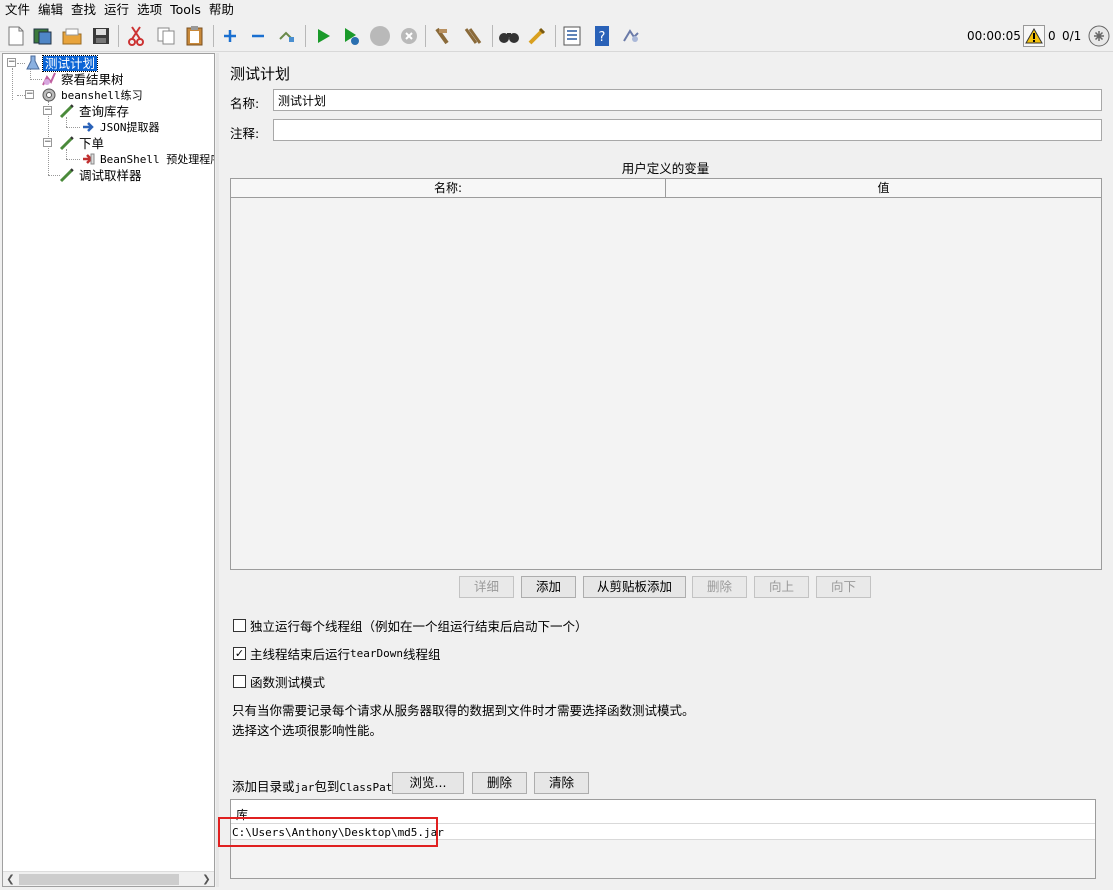  Describe the element at coordinates (102, 95) in the screenshot. I see `tree-label: beanshell练习` at that location.